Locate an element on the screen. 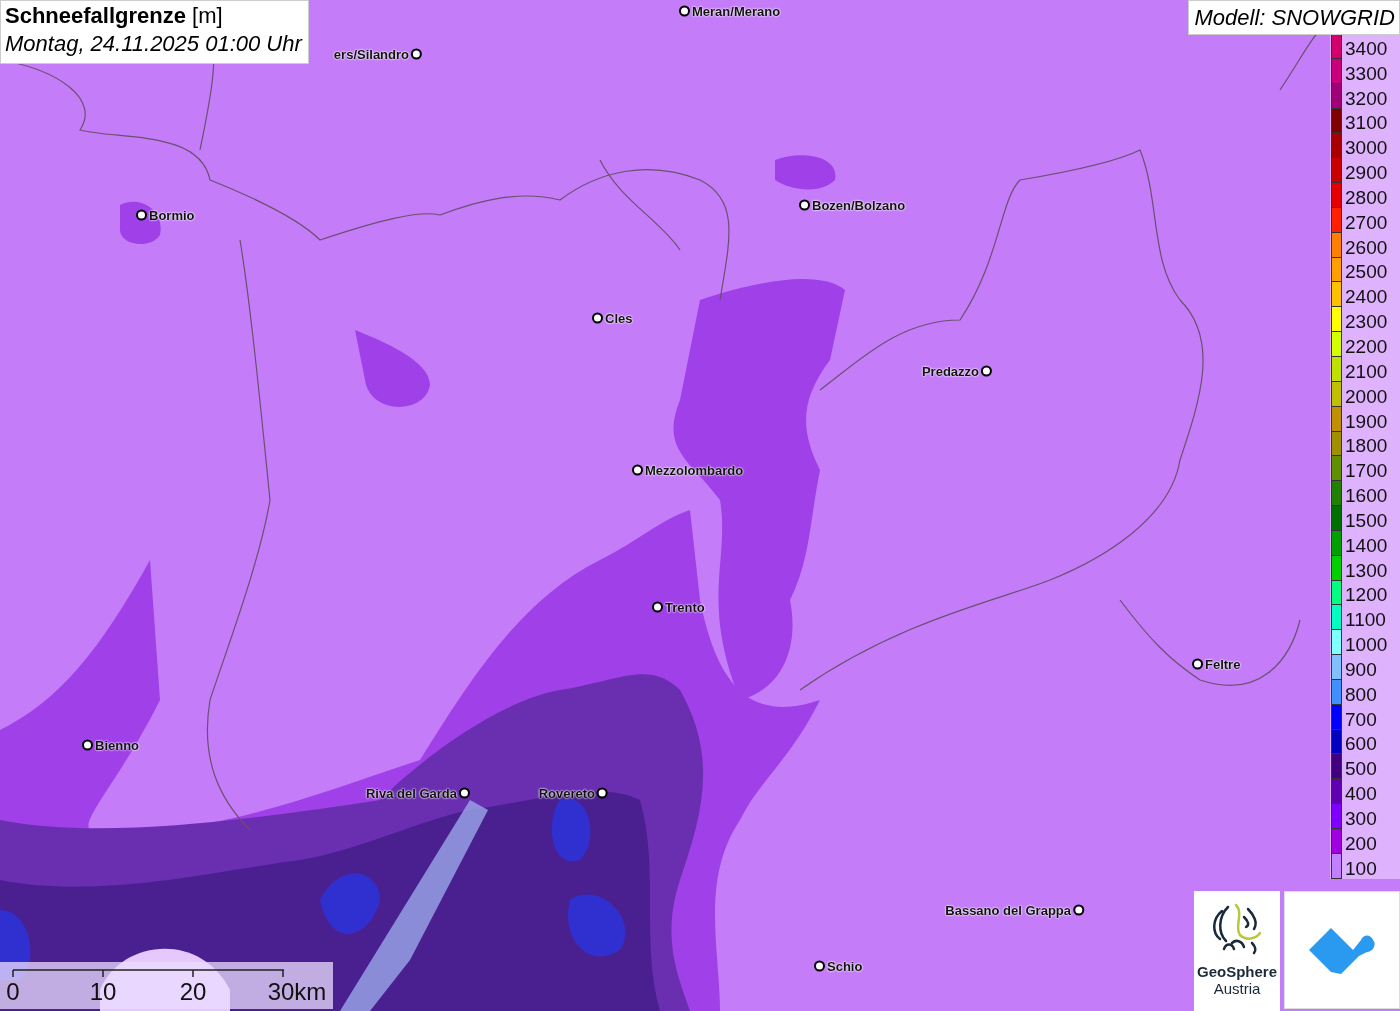 The height and width of the screenshot is (1011, 1400). legend-label: 1500 is located at coordinates (1366, 520).